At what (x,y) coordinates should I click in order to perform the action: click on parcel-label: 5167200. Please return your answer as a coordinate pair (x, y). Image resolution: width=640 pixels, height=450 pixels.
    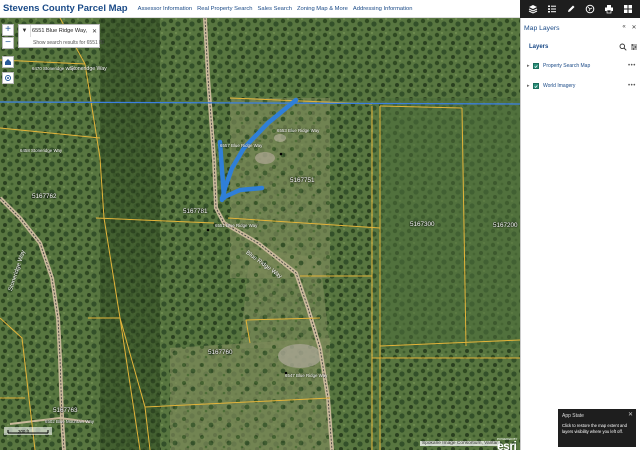
    Looking at the image, I should click on (505, 225).